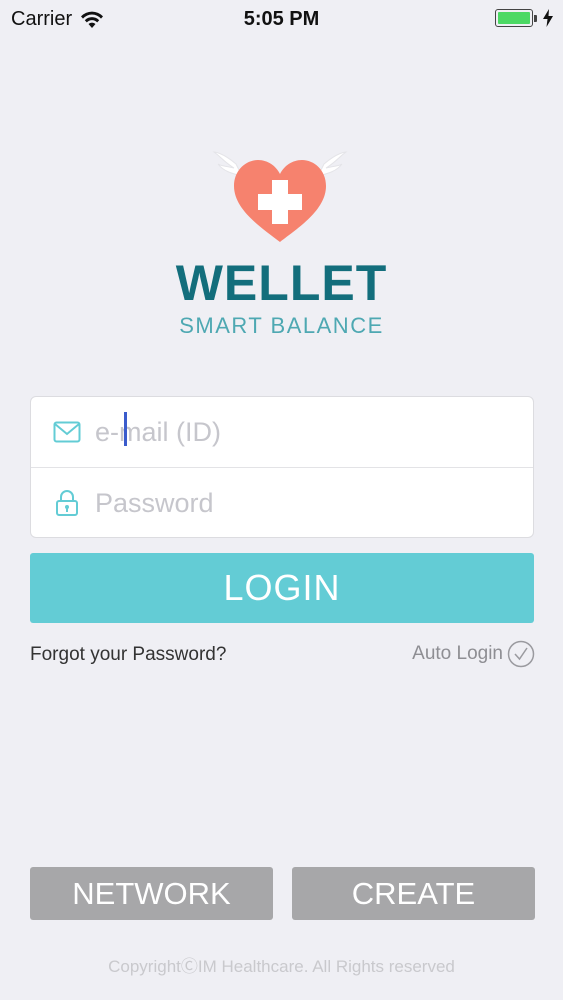 Image resolution: width=563 pixels, height=1000 pixels. Describe the element at coordinates (125, 429) in the screenshot. I see `text-cursor` at that location.